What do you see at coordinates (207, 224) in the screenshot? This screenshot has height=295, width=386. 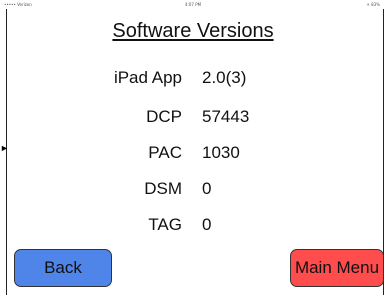 I see `version-value-tag: 0` at bounding box center [207, 224].